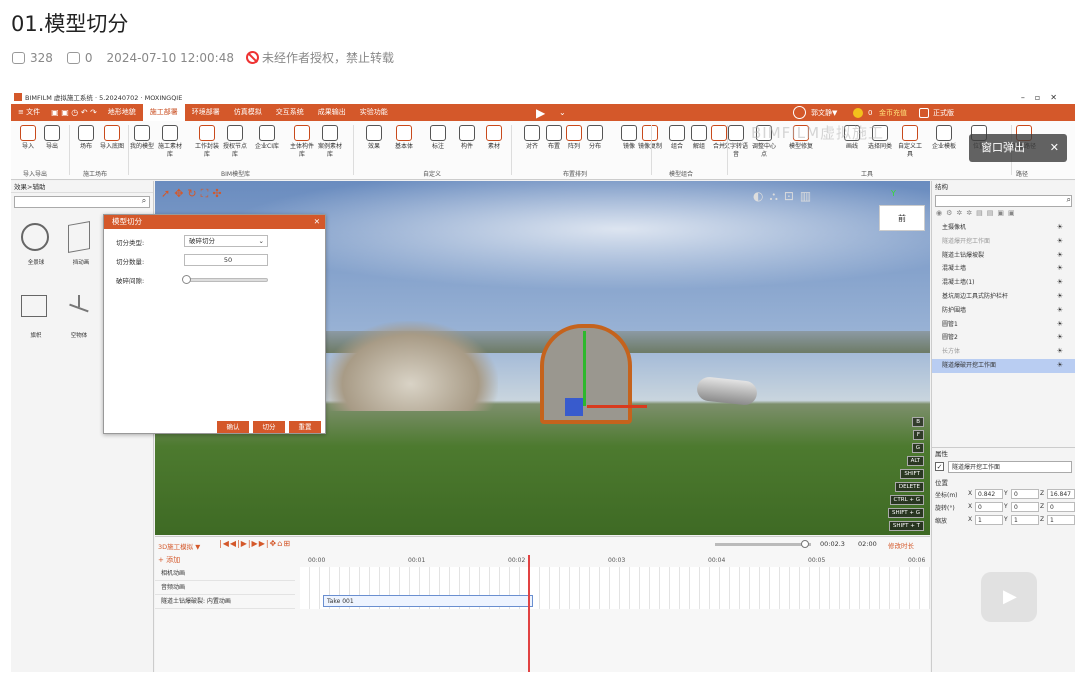 This screenshot has height=677, width=1086. I want to click on split-type-select: 破碎切分 ⌄, so click(226, 241).